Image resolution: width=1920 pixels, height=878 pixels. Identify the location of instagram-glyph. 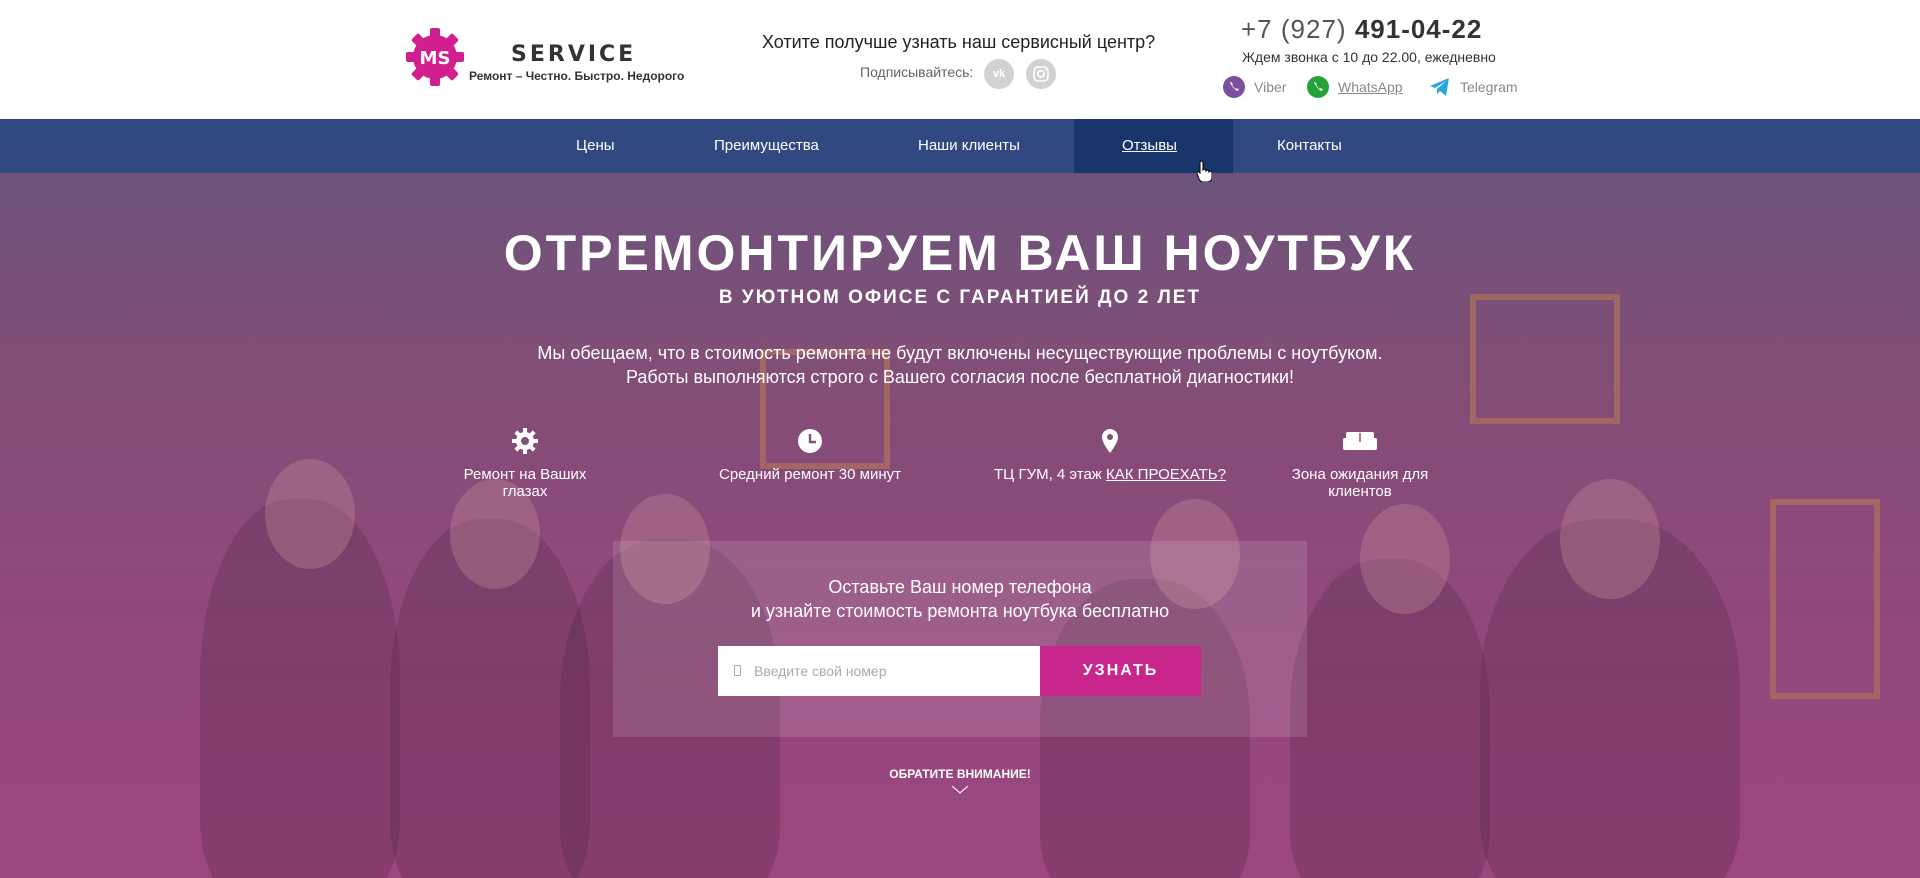
(1041, 74).